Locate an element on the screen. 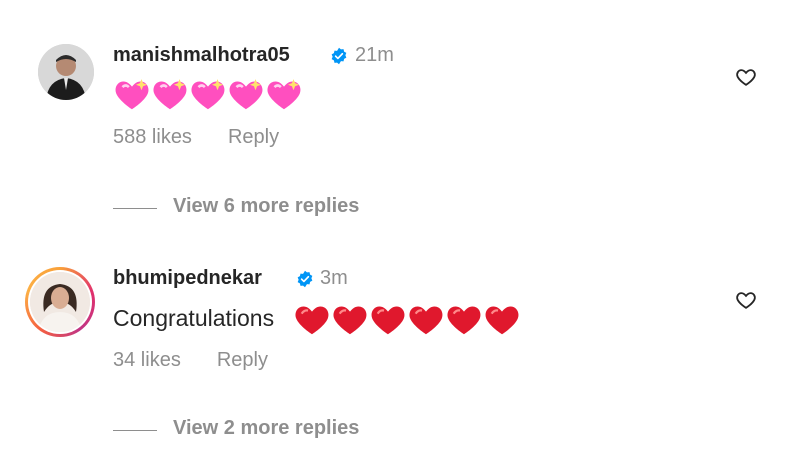 The width and height of the screenshot is (800, 458). username: manishmalhotra05 is located at coordinates (201, 55).